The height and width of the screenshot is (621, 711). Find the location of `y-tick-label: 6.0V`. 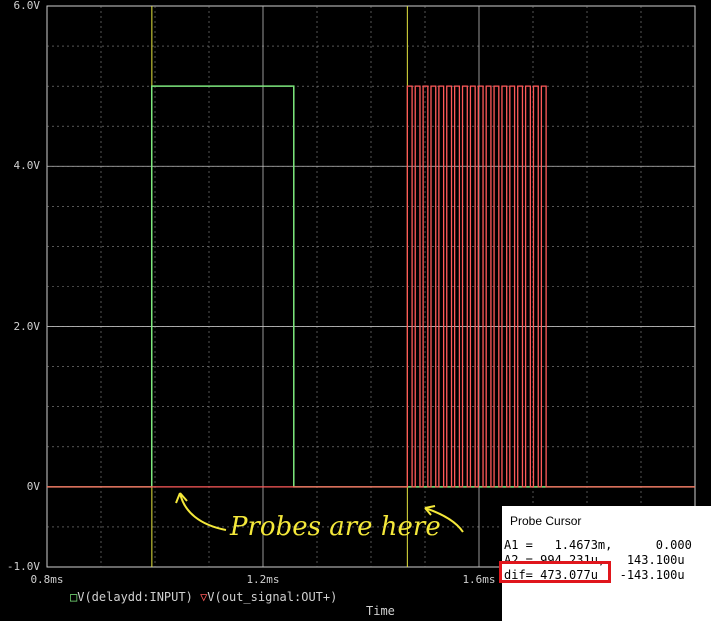

y-tick-label: 6.0V is located at coordinates (27, 6).